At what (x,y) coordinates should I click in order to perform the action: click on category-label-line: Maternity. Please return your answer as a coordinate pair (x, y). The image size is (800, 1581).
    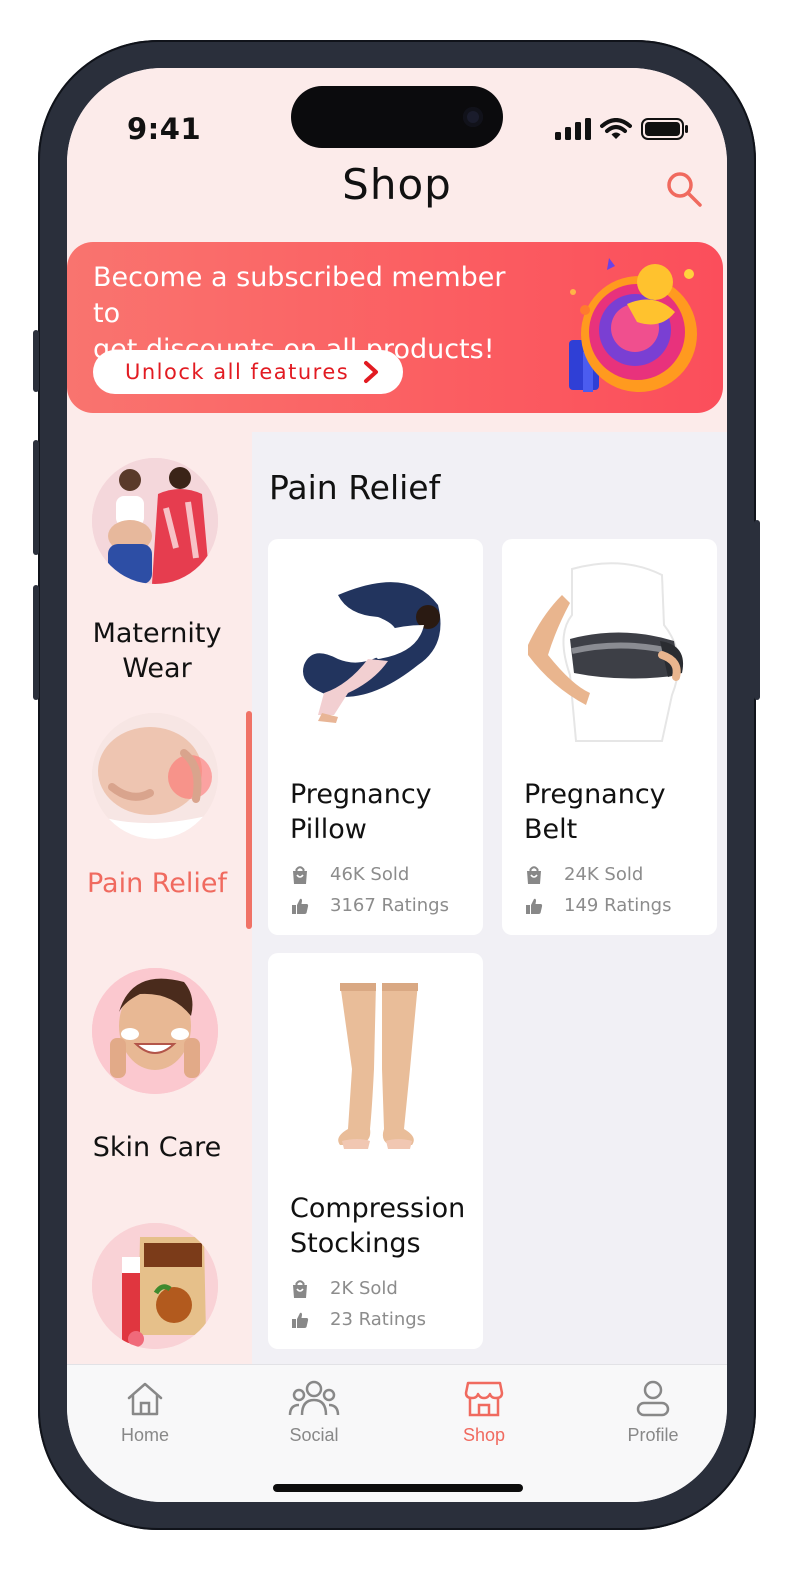
    Looking at the image, I should click on (157, 633).